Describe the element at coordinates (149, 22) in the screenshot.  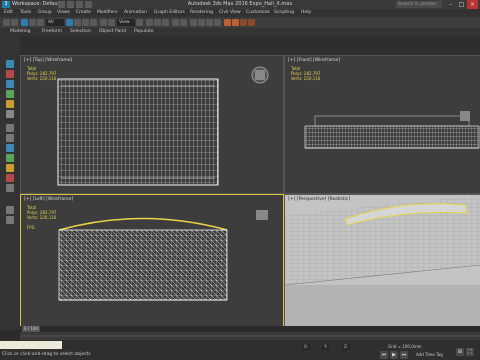
I see `snaps-toggle-icon` at that location.